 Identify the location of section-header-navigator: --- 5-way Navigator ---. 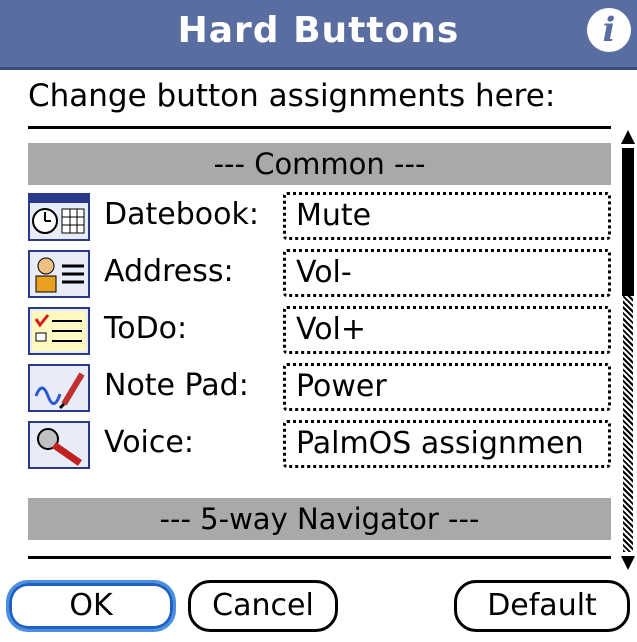
(319, 519).